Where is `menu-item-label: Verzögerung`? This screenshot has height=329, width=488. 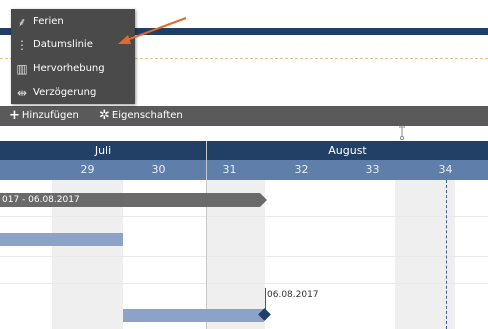
menu-item-label: Verzögerung is located at coordinates (65, 92).